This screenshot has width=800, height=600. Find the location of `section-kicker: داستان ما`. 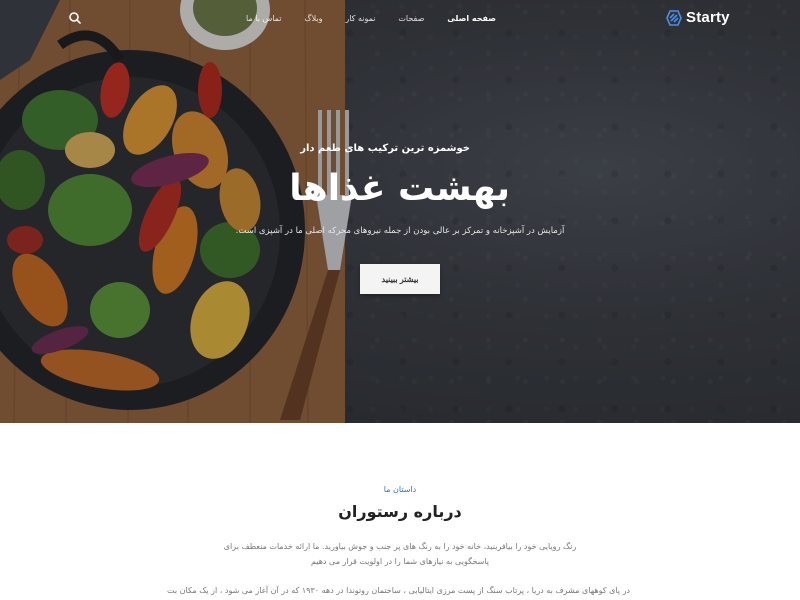

section-kicker: داستان ما is located at coordinates (400, 489).